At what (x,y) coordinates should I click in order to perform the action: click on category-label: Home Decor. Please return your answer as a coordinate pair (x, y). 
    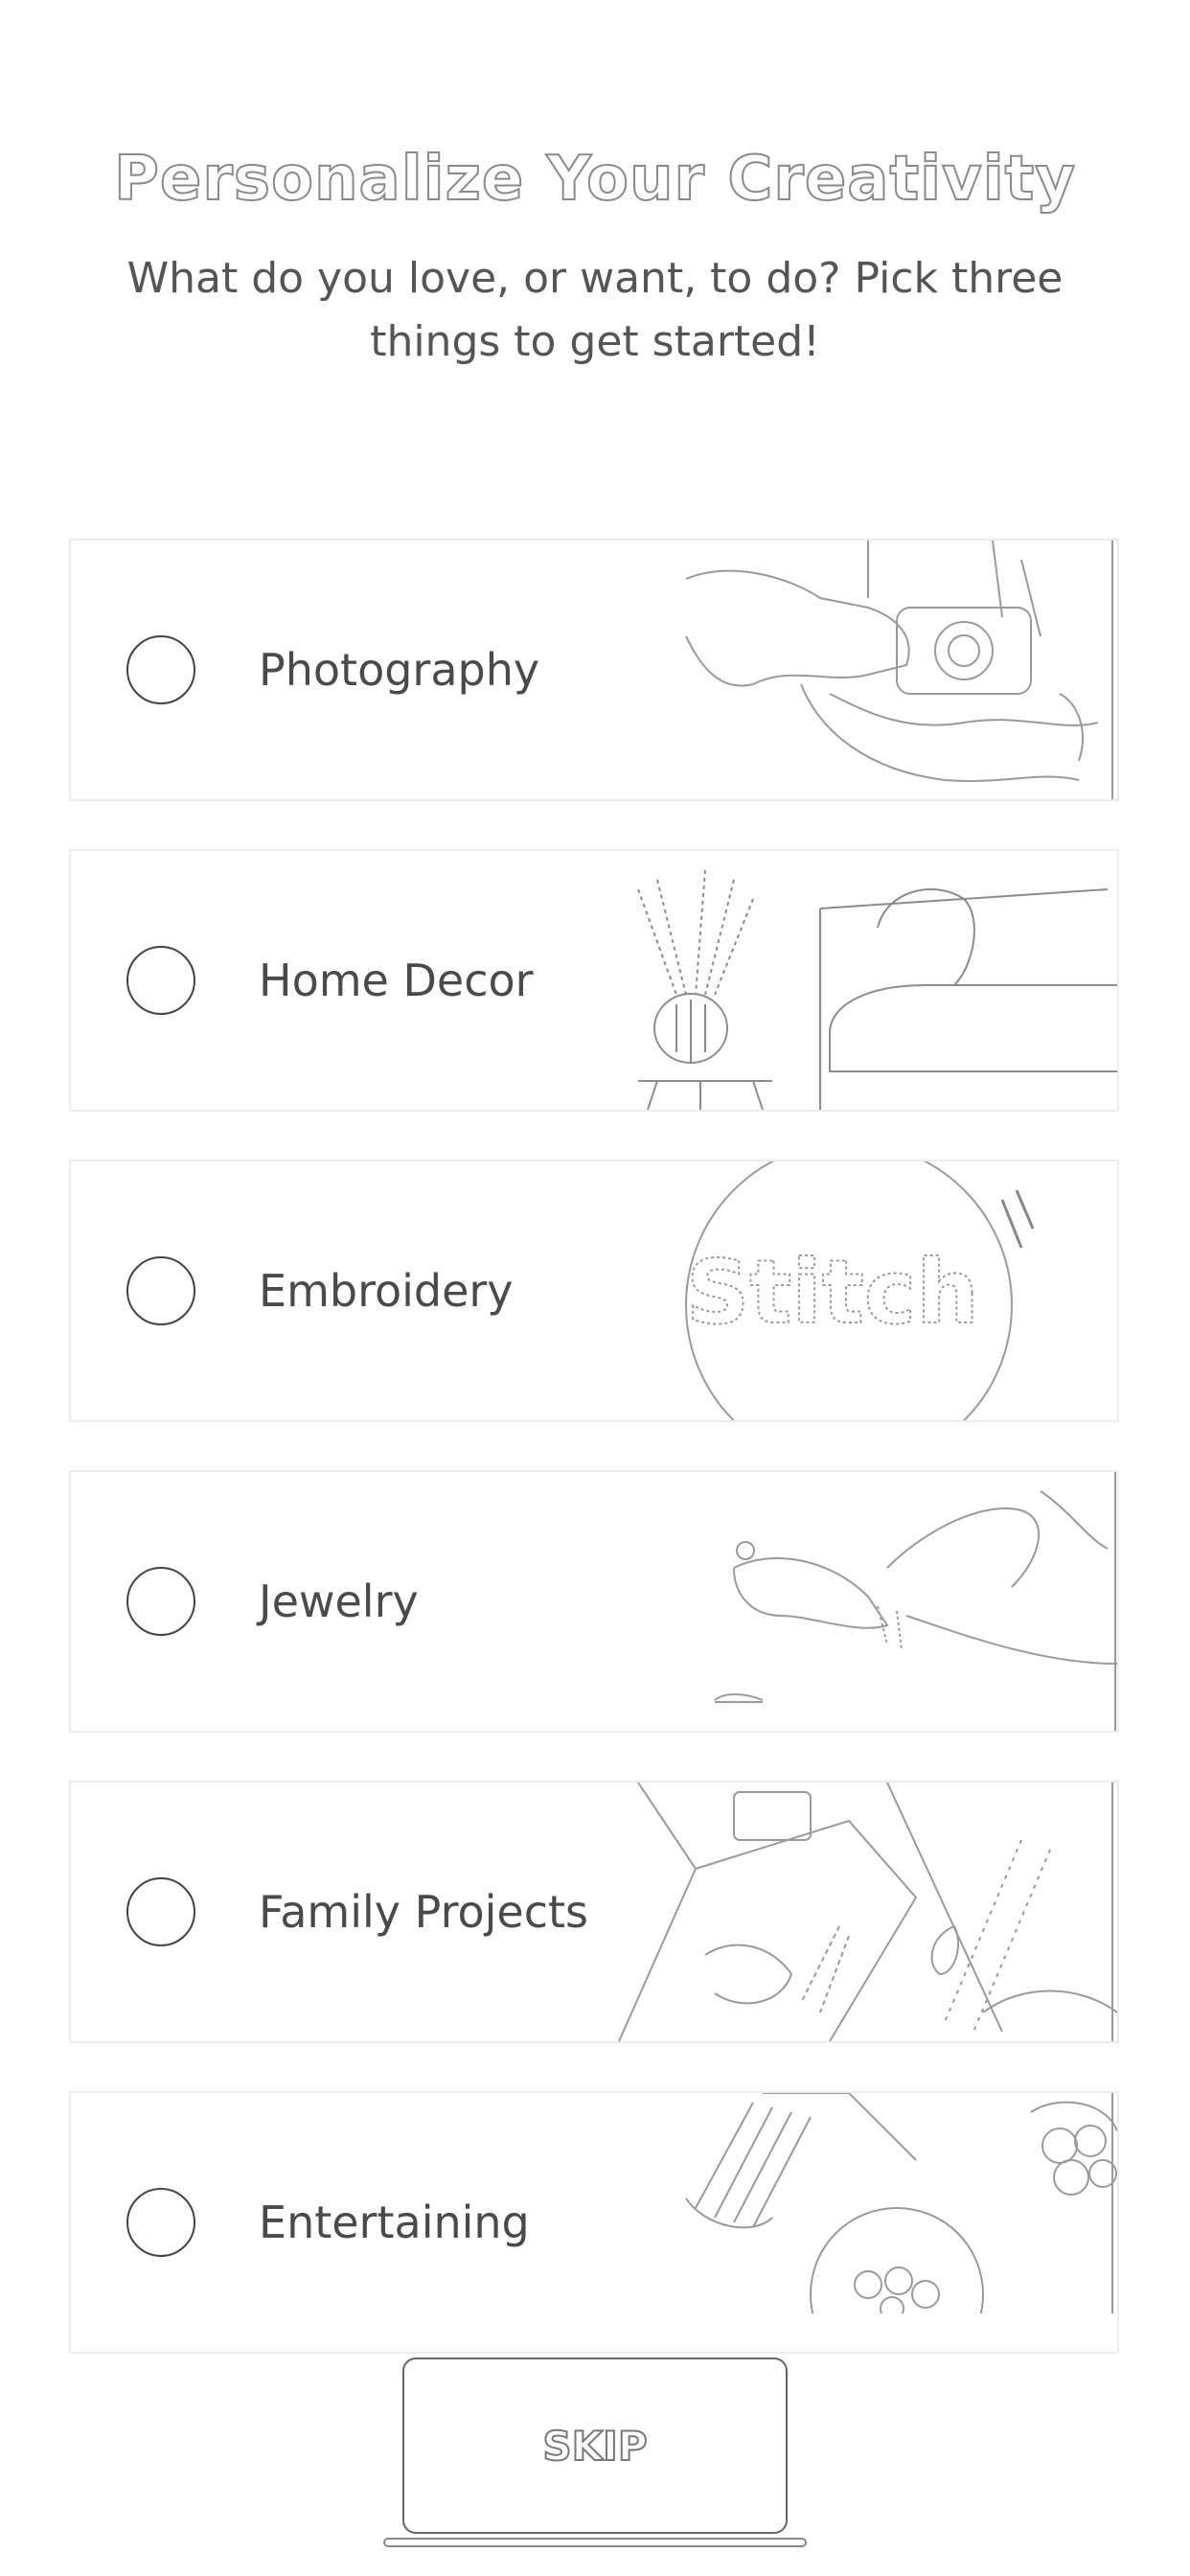
    Looking at the image, I should click on (397, 980).